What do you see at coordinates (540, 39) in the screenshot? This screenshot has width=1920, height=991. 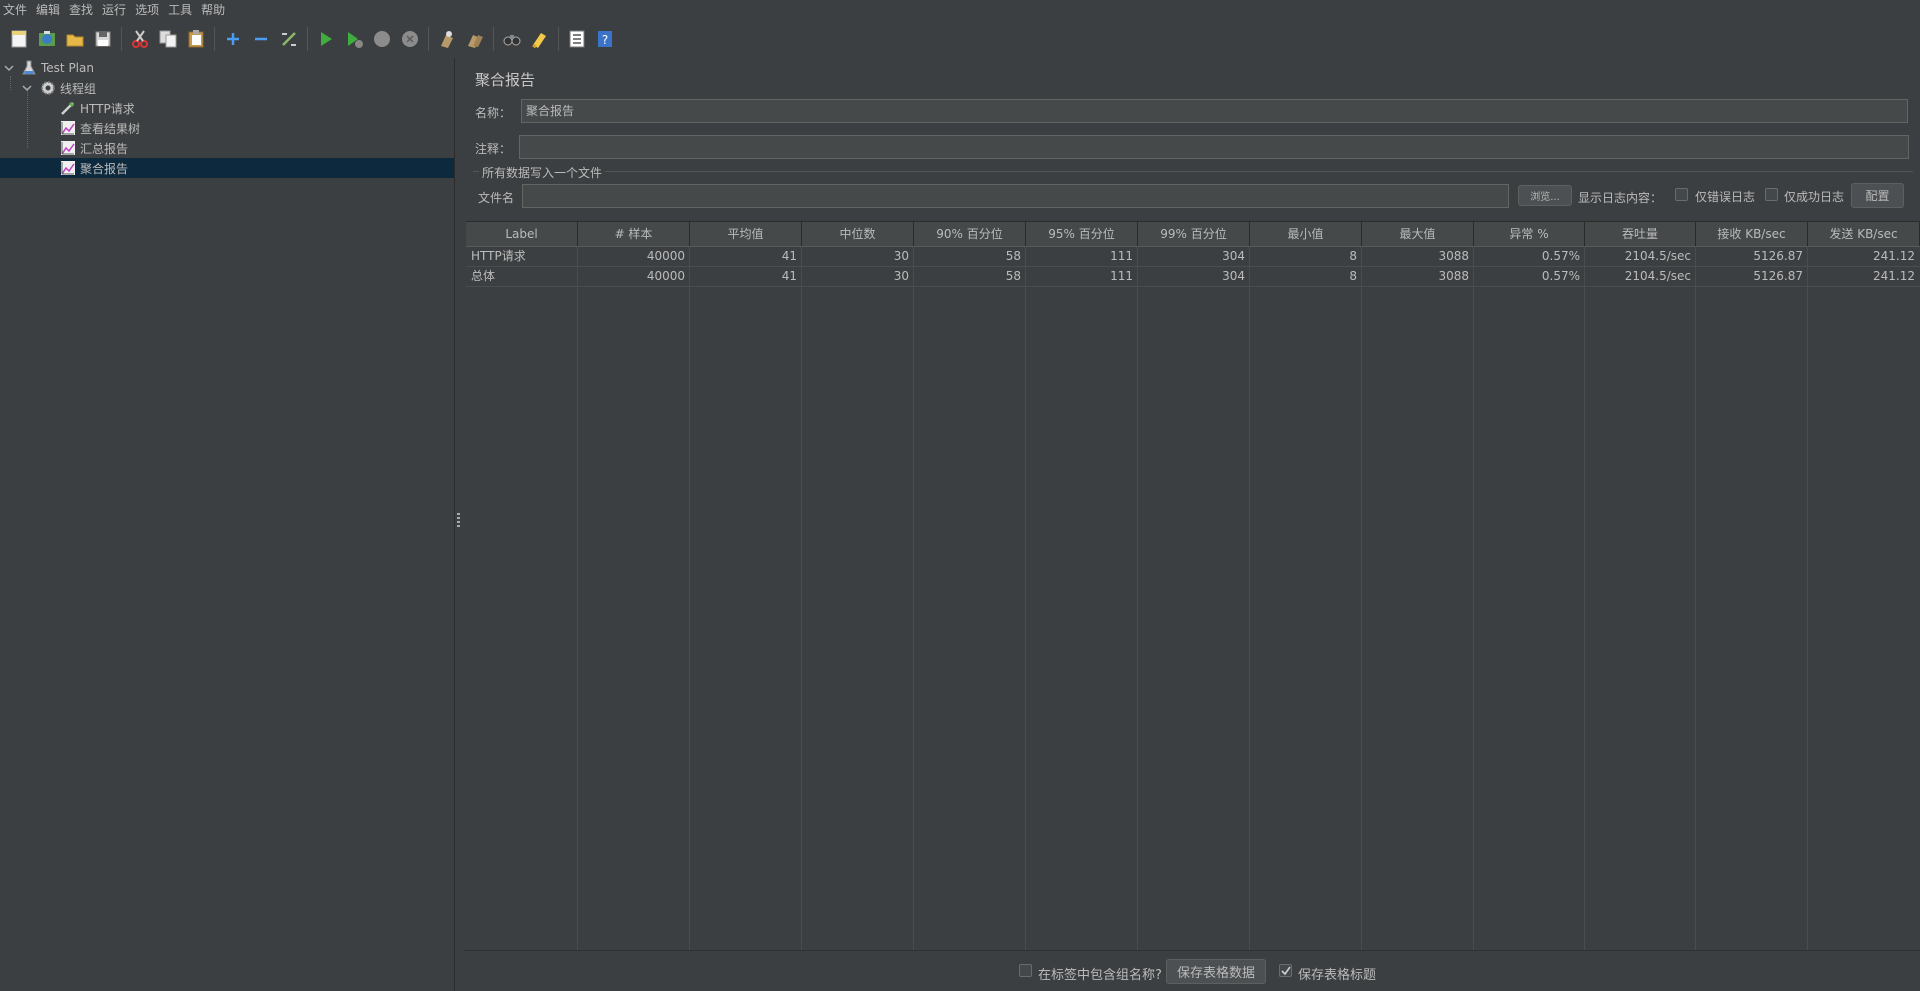 I see `reset-search-icon` at bounding box center [540, 39].